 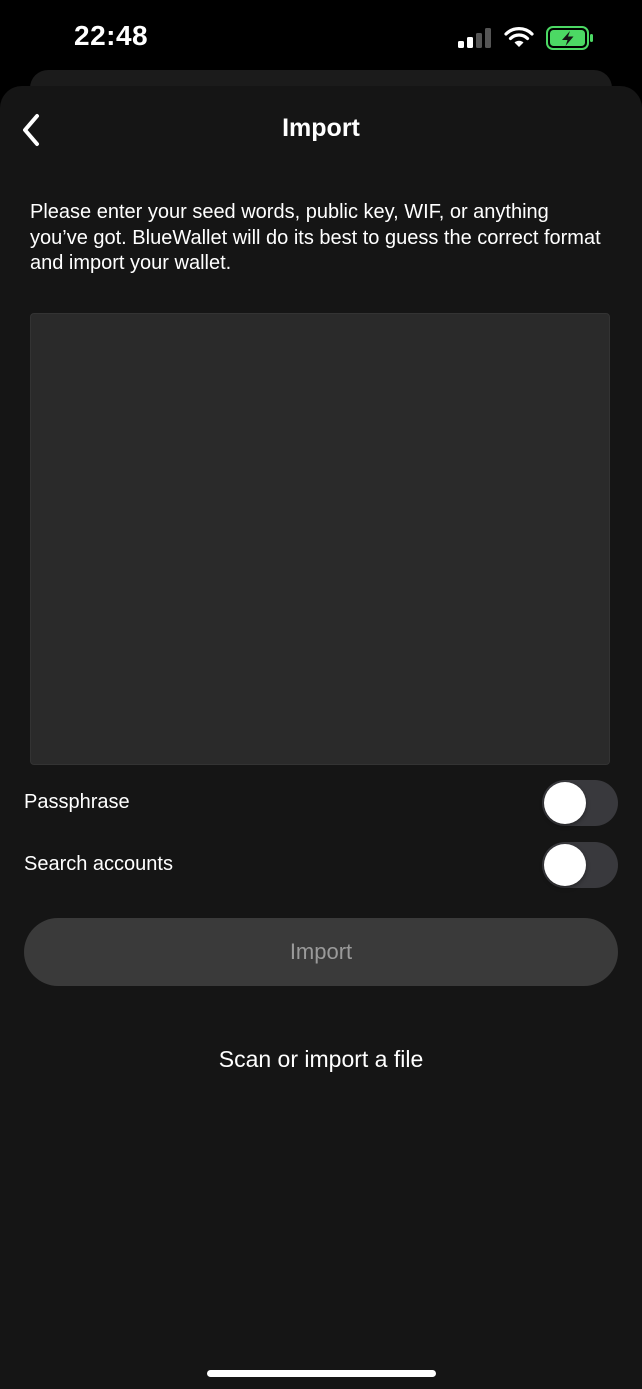 I want to click on passphrase-toggle, so click(x=580, y=803).